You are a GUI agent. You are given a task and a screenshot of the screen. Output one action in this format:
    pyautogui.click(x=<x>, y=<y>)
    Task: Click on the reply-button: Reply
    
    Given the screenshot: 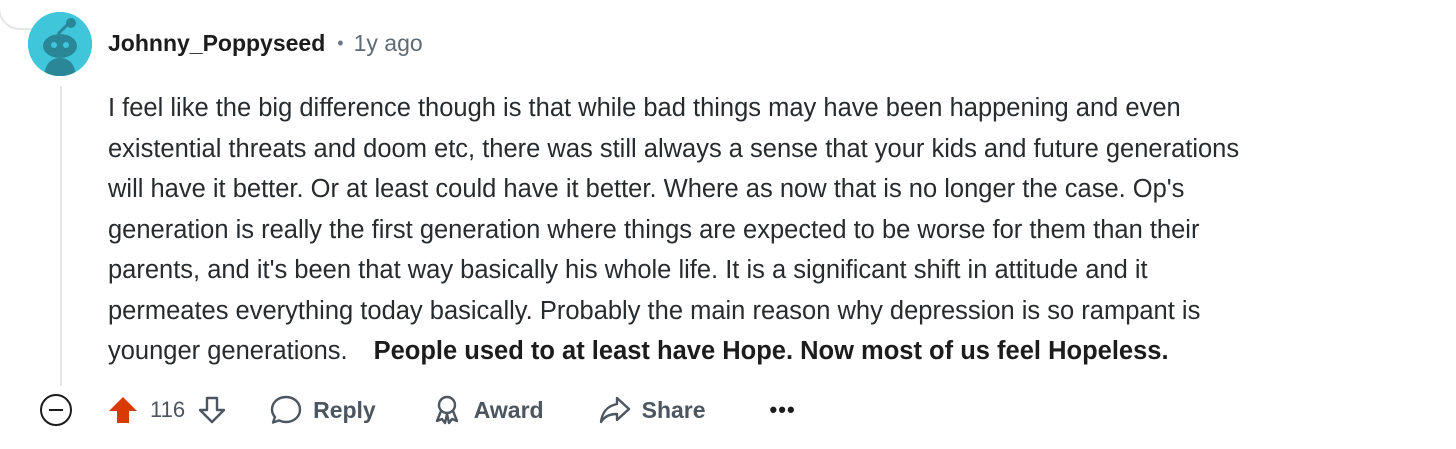 What is the action you would take?
    pyautogui.click(x=322, y=410)
    